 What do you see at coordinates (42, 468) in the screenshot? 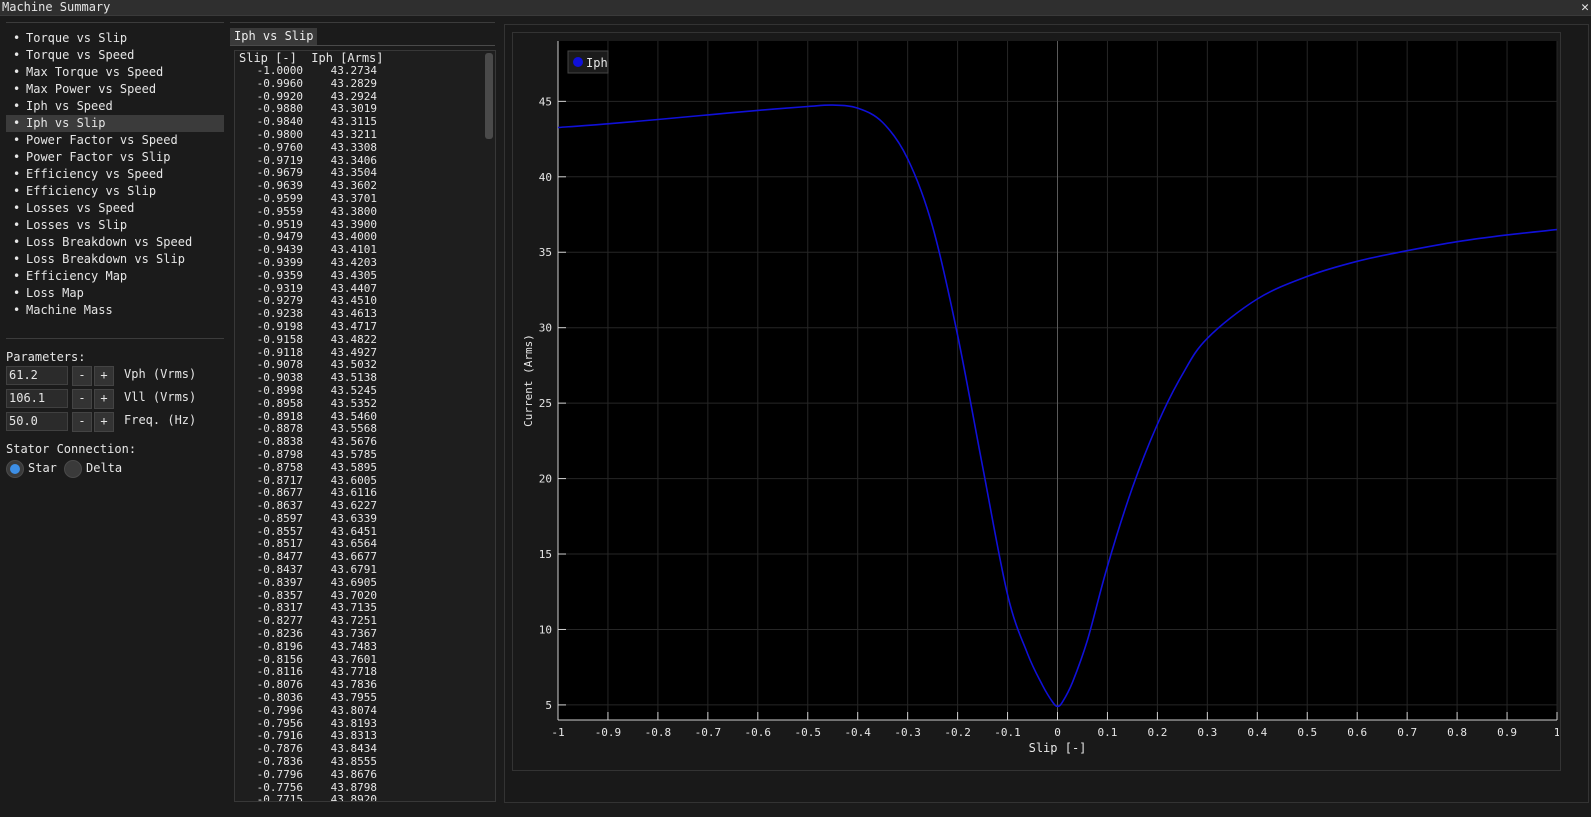
I see `star-radio-label: Star` at bounding box center [42, 468].